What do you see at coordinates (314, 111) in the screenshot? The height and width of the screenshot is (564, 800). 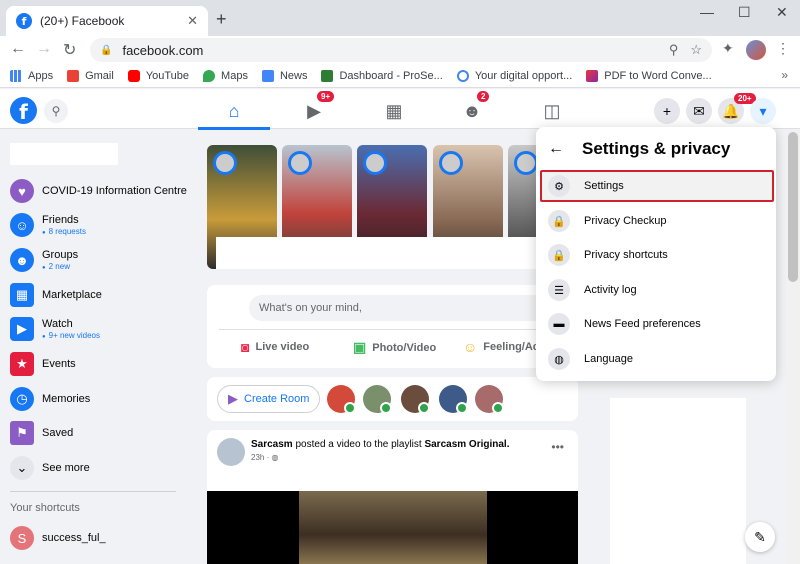 I see `tab-watch: ▶` at bounding box center [314, 111].